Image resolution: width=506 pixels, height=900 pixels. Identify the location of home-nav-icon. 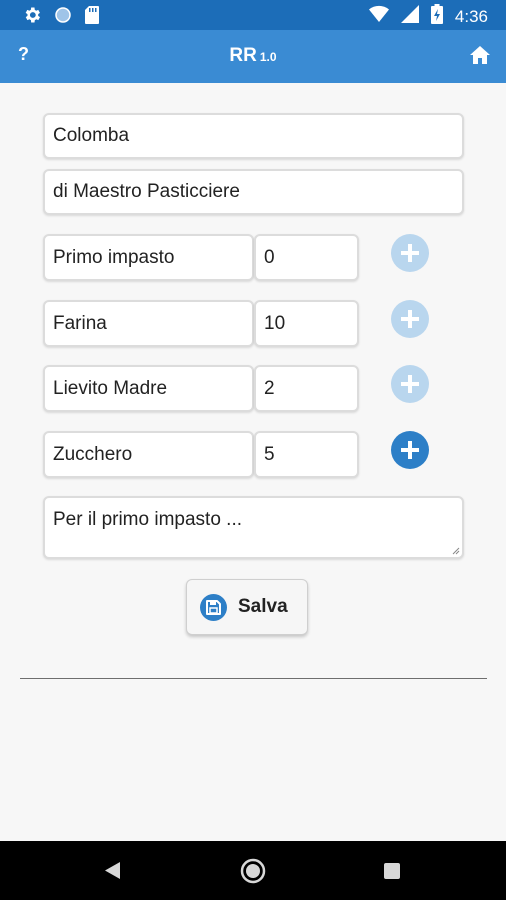
(253, 871).